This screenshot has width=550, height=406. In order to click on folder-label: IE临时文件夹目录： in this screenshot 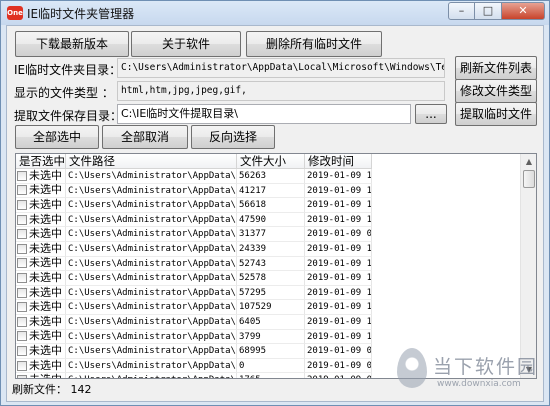, I will do `click(68, 70)`.